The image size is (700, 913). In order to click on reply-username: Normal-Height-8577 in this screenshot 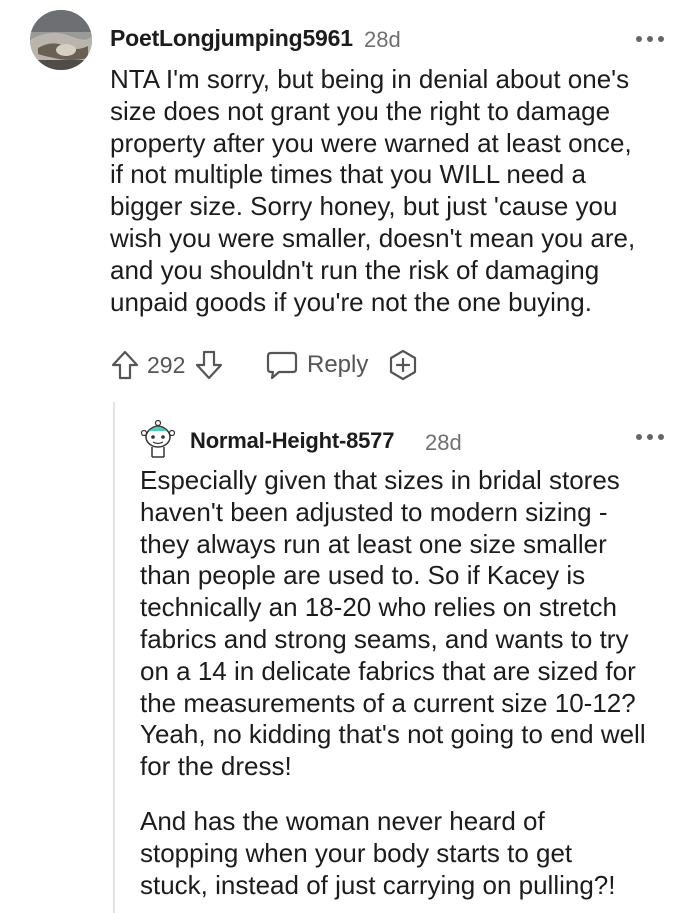, I will do `click(292, 441)`.